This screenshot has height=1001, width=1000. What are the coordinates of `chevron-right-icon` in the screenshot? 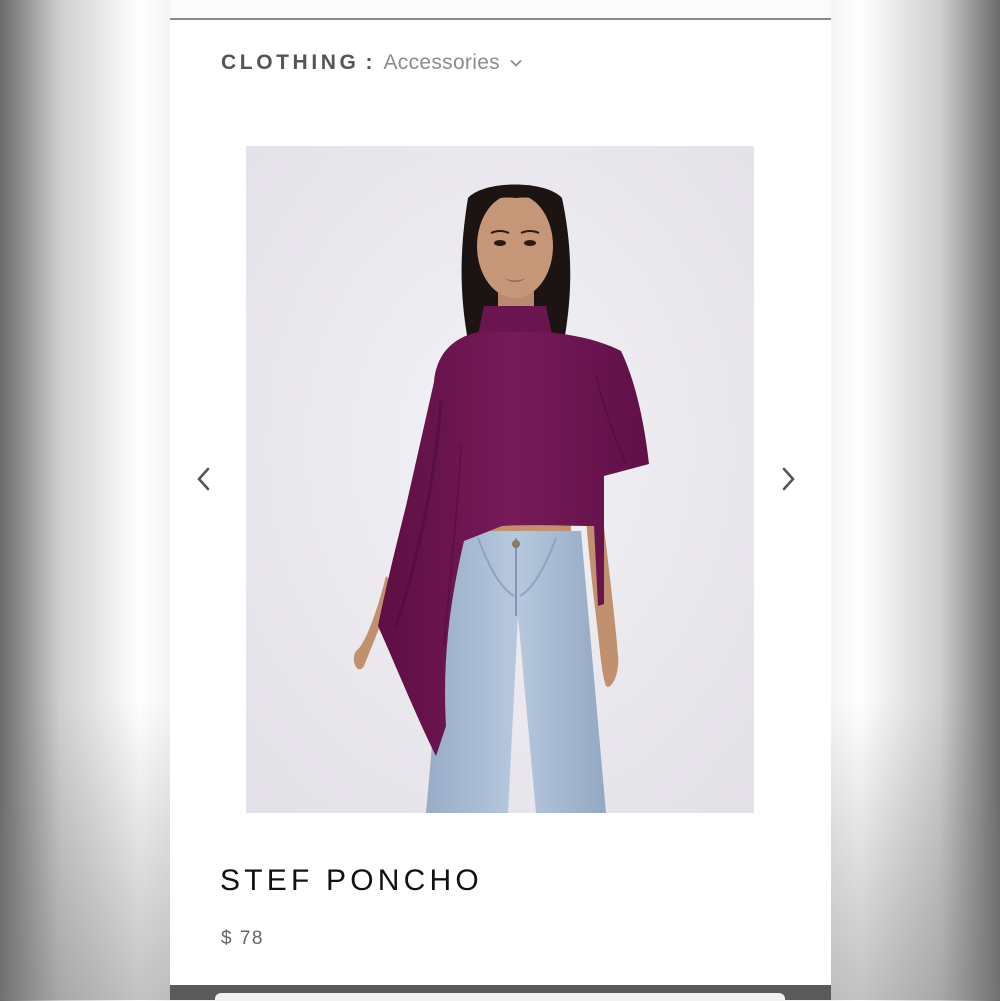 It's located at (788, 479).